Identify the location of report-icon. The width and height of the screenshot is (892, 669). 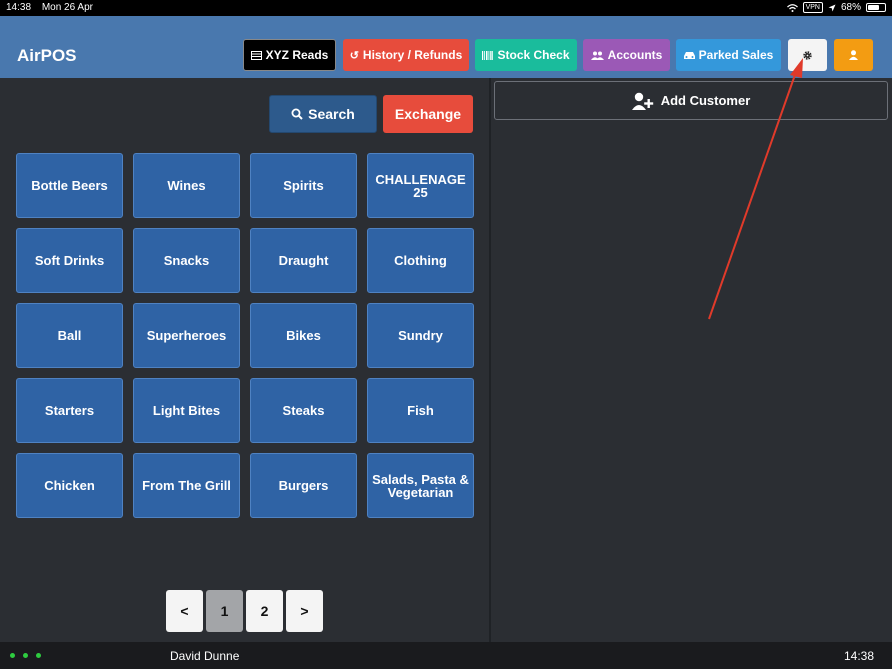
(256, 55).